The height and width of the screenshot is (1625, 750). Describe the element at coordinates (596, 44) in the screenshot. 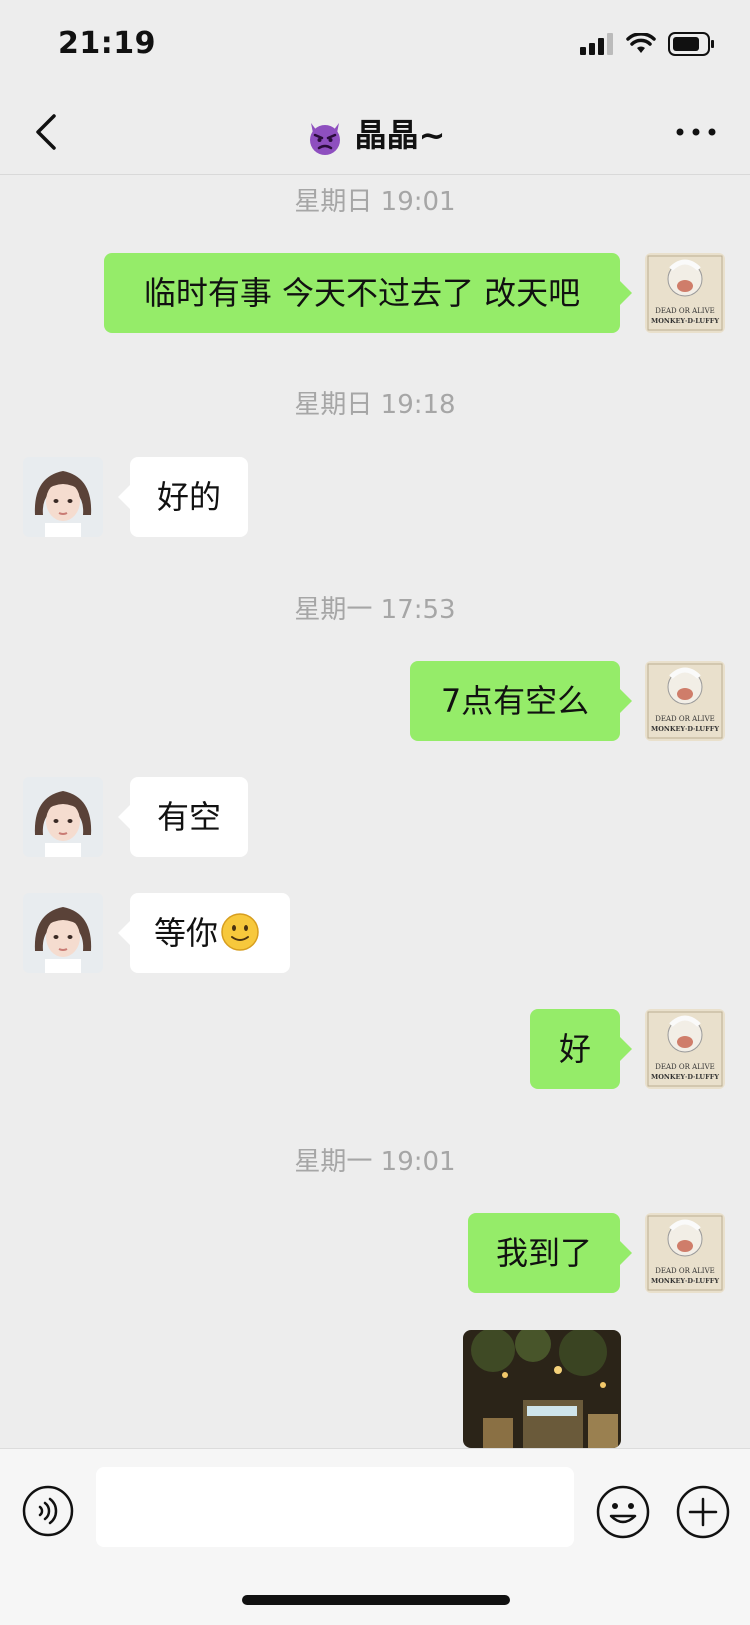

I see `signal-icon` at that location.